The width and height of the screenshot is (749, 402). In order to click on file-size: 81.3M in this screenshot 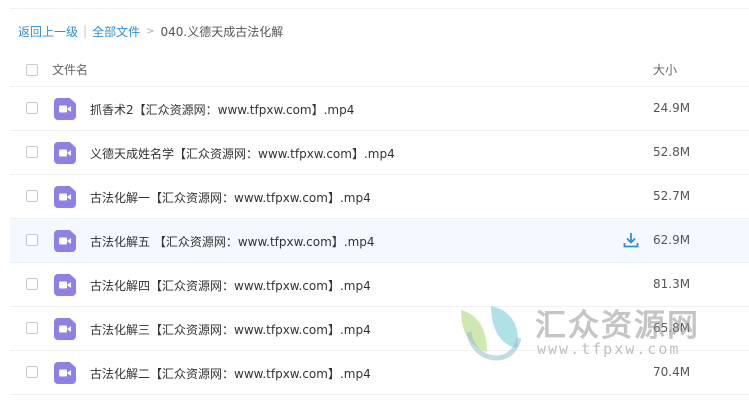, I will do `click(672, 284)`.